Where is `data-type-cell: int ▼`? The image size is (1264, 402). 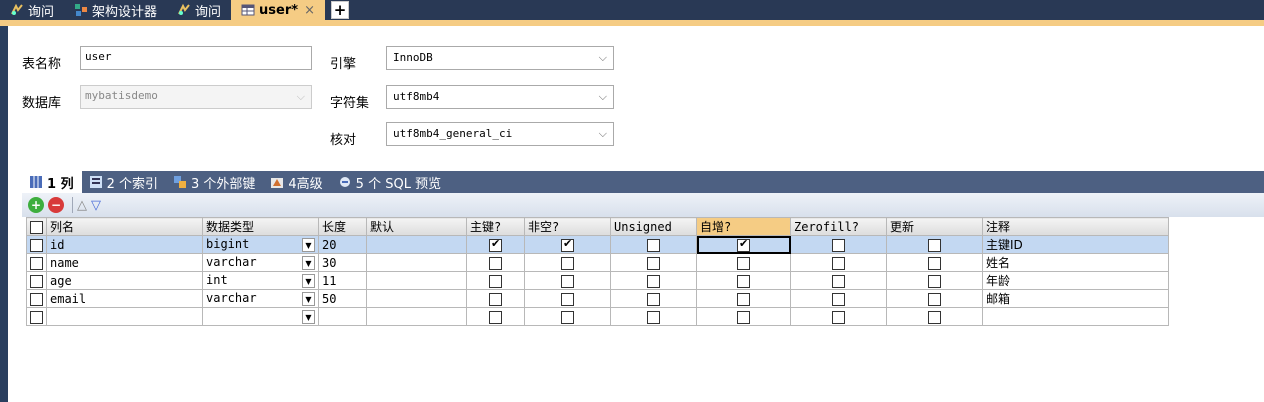
data-type-cell: int ▼ is located at coordinates (260, 280).